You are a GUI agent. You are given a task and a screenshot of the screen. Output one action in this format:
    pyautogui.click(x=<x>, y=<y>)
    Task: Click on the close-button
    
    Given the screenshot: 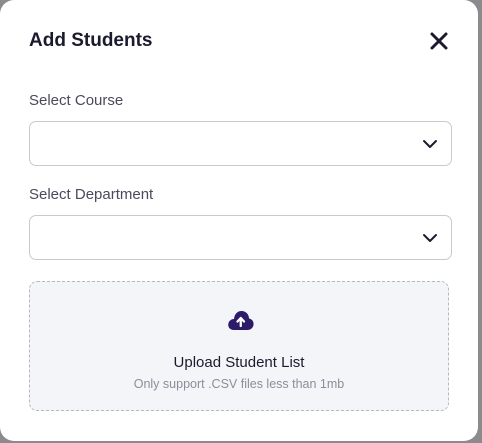 What is the action you would take?
    pyautogui.click(x=439, y=41)
    